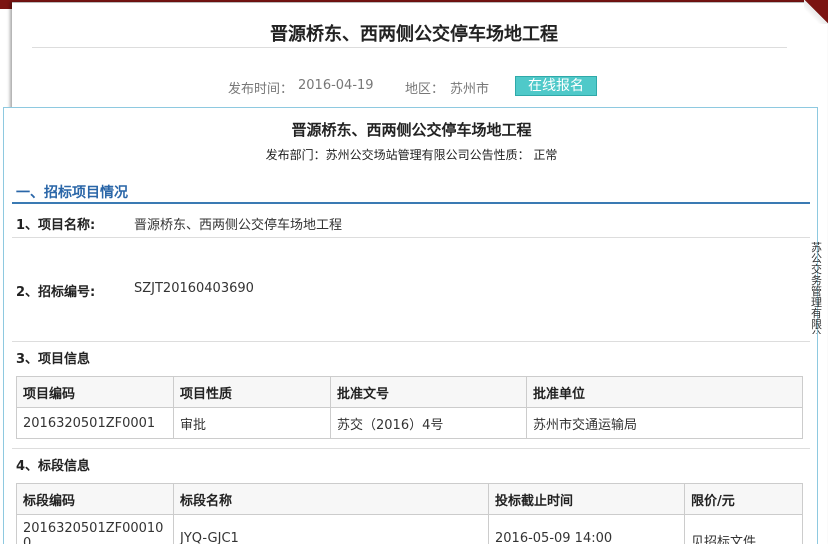 The height and width of the screenshot is (544, 828). I want to click on table-header-cell: 项目编码, so click(95, 392).